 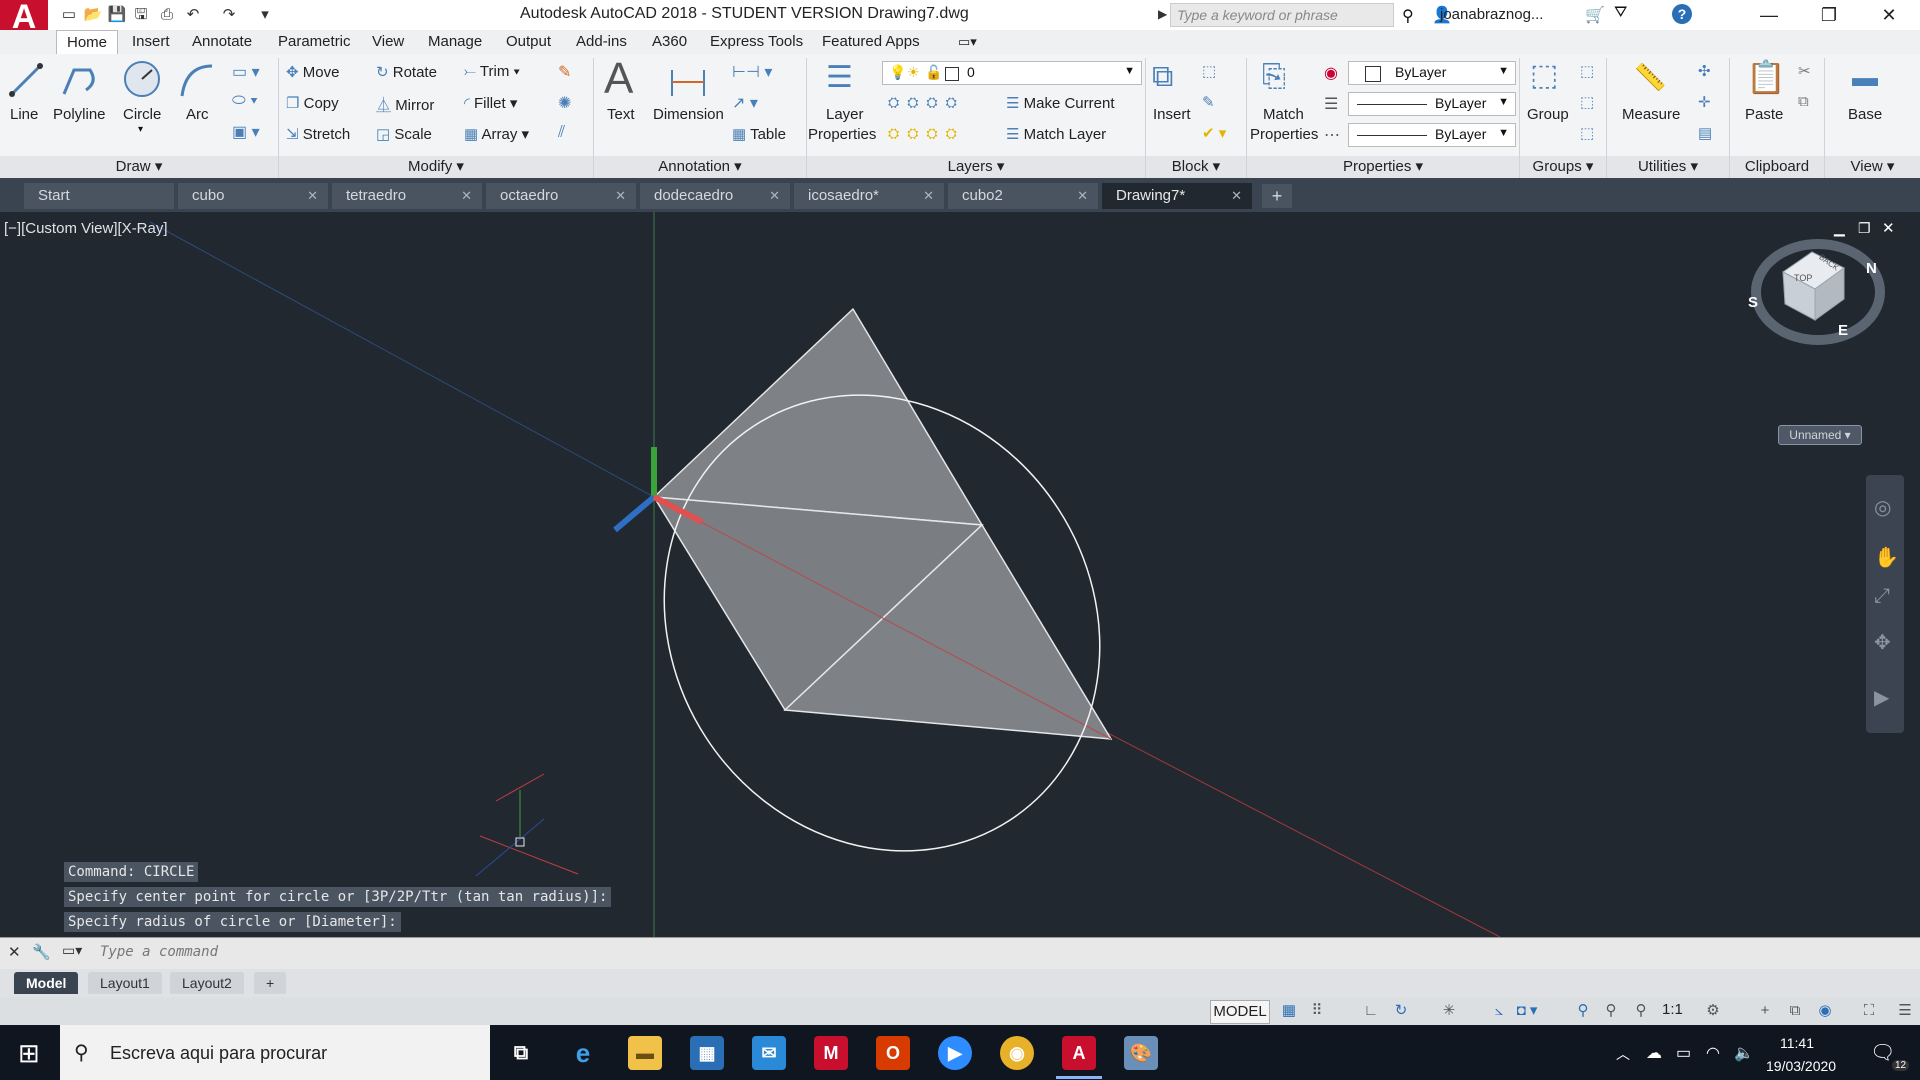 What do you see at coordinates (1713, 1020) in the screenshot?
I see `settings-icon: ⚙ ▾` at bounding box center [1713, 1020].